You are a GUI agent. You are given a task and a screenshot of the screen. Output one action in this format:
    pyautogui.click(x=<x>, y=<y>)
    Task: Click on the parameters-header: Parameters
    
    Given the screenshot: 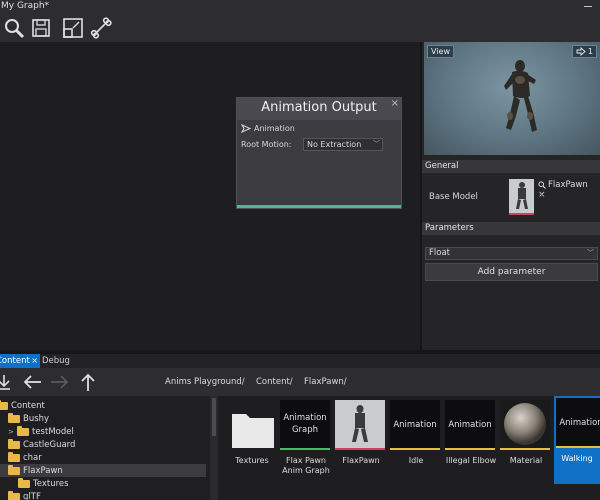 What is the action you would take?
    pyautogui.click(x=511, y=228)
    